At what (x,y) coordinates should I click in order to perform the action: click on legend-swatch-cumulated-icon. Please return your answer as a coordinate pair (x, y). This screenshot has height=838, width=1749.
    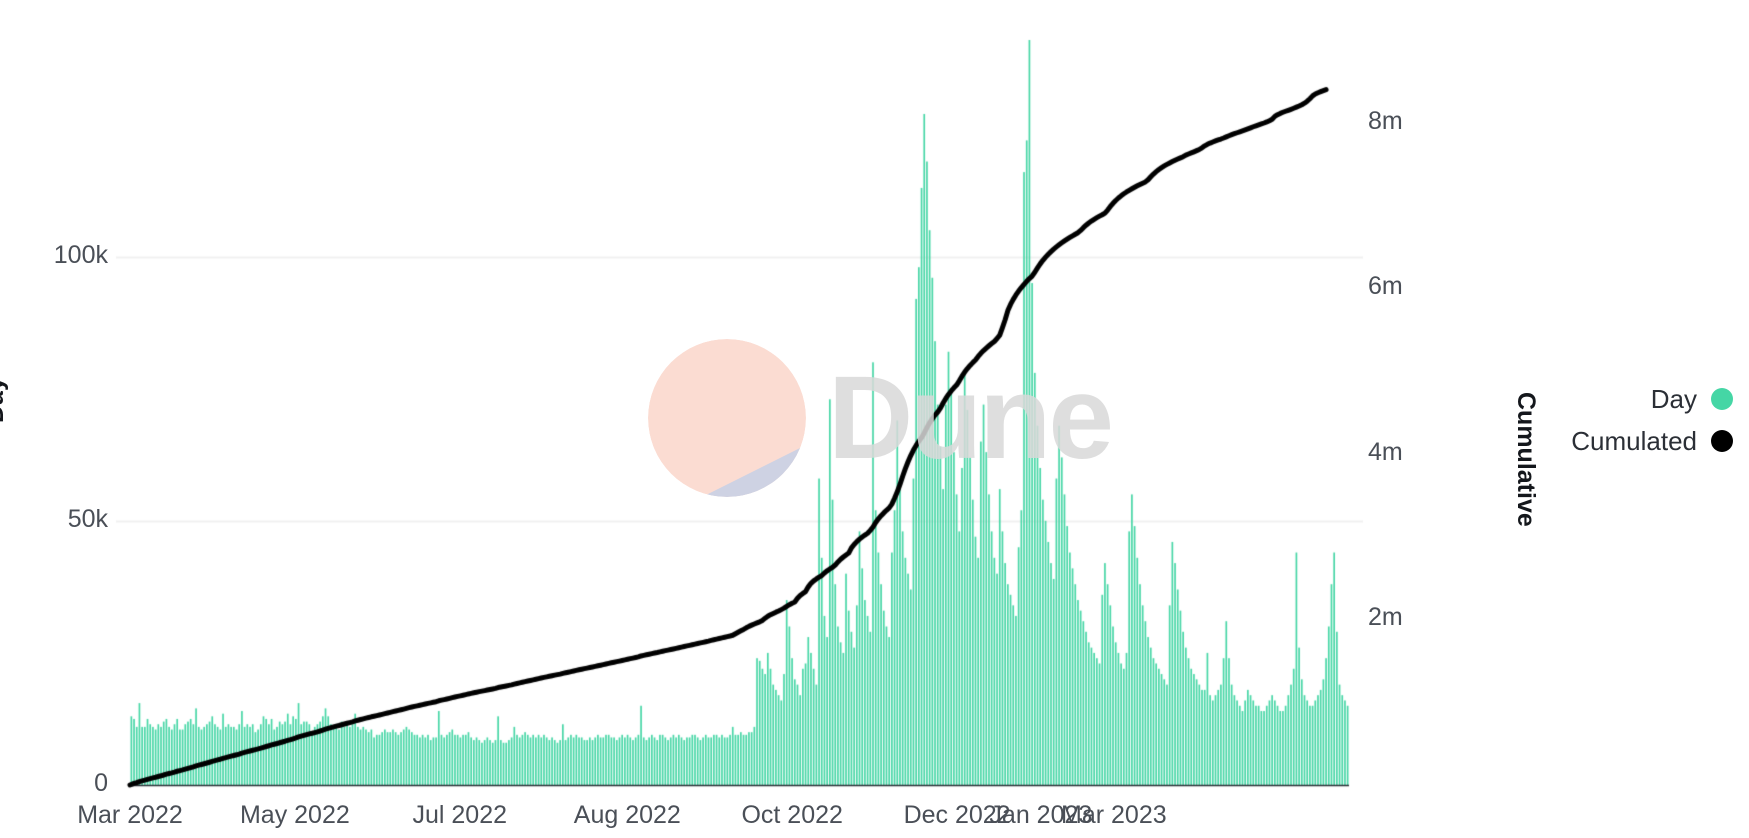
    Looking at the image, I should click on (1722, 441).